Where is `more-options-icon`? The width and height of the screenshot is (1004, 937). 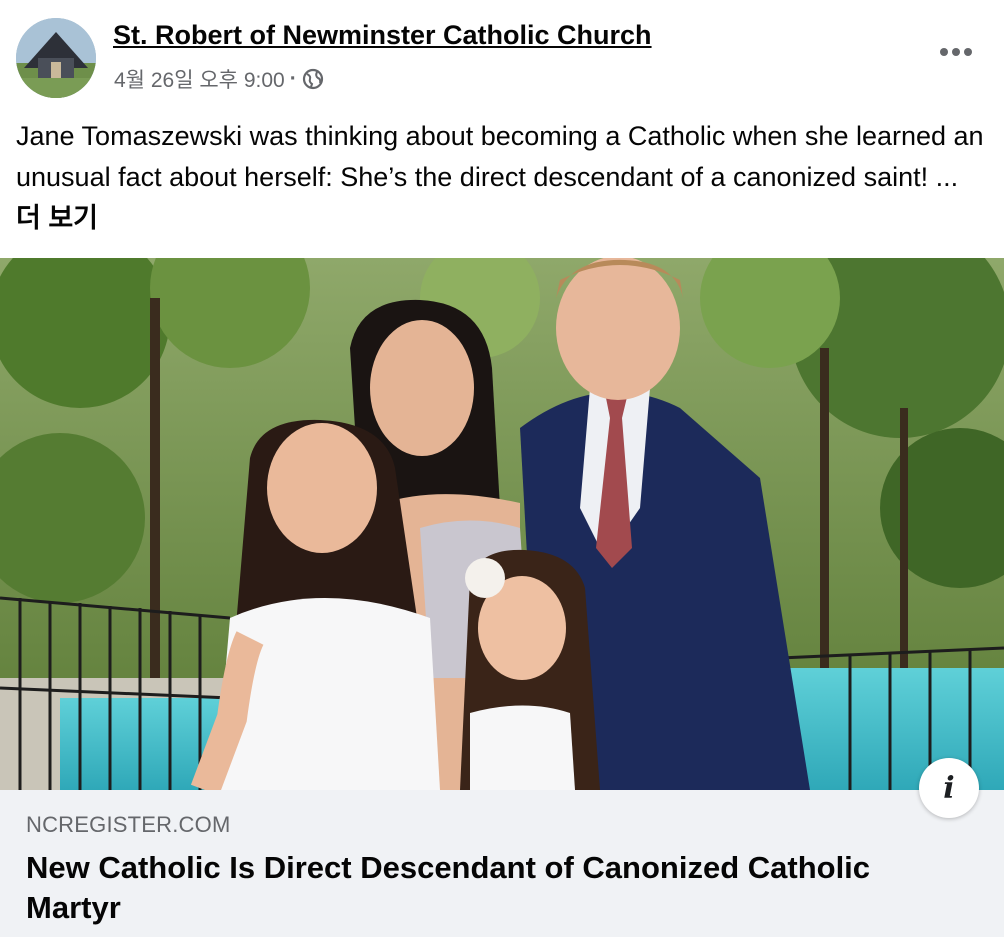
more-options-icon is located at coordinates (956, 52).